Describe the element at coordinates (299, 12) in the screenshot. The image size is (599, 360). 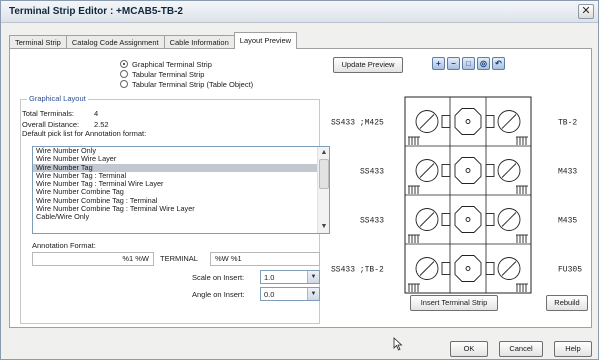
I see `title-bar: Terminal Strip Editor : +MCAB5-TB-2 ✕` at that location.